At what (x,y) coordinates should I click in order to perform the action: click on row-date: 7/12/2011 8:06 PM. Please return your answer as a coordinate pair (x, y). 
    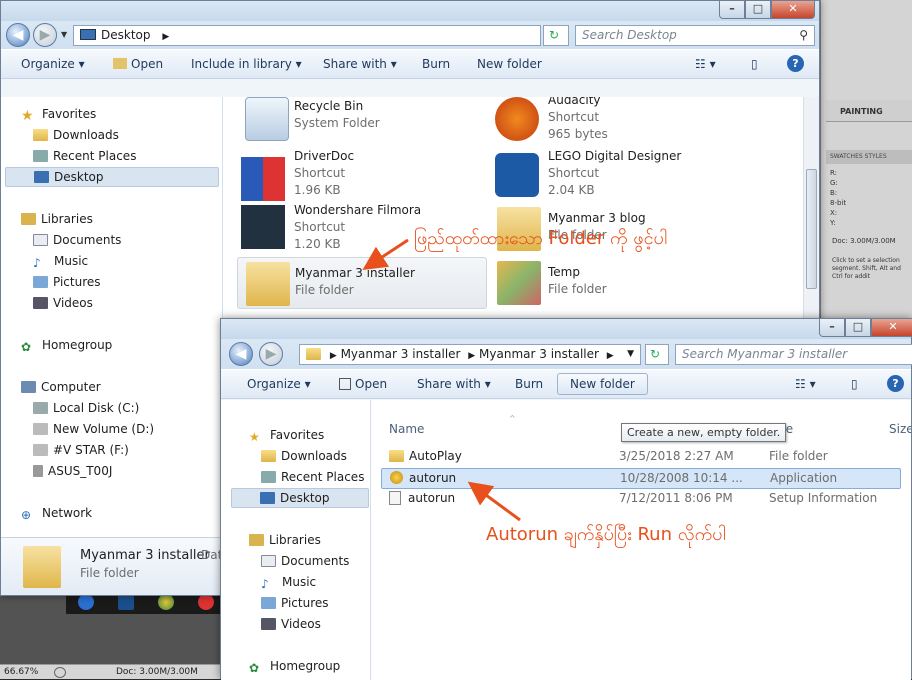
    Looking at the image, I should click on (676, 498).